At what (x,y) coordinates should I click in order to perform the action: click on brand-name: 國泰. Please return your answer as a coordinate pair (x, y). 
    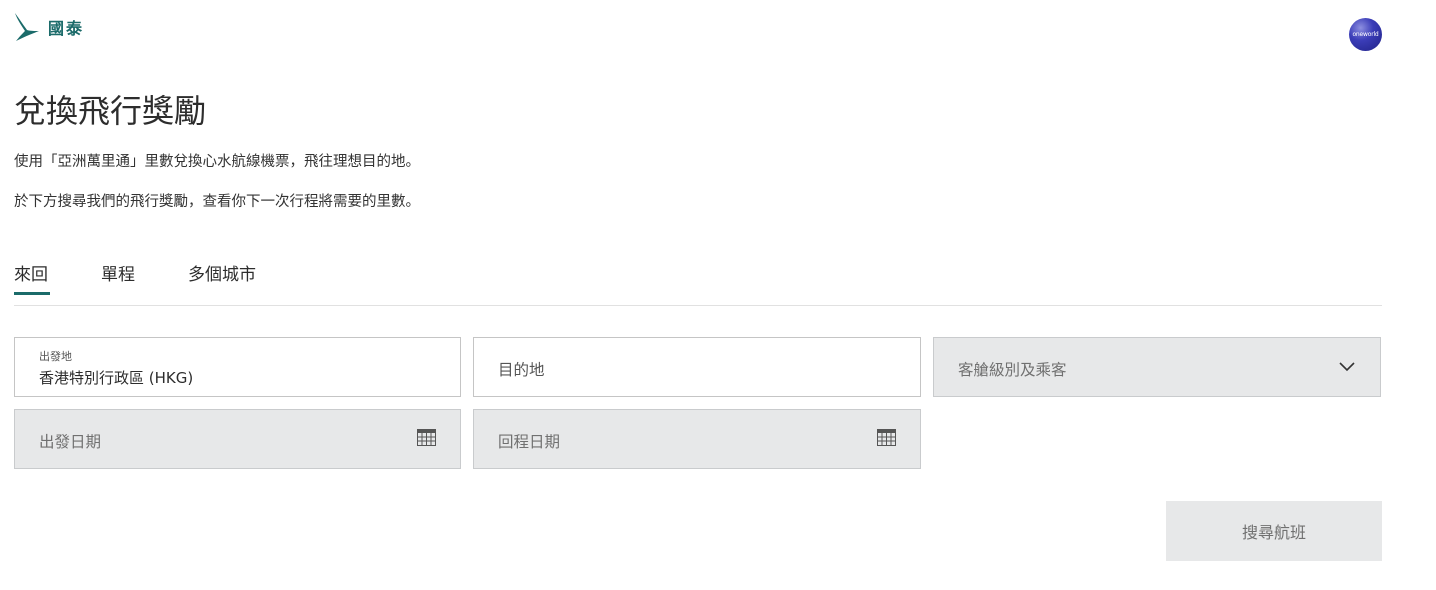
    Looking at the image, I should click on (66, 28).